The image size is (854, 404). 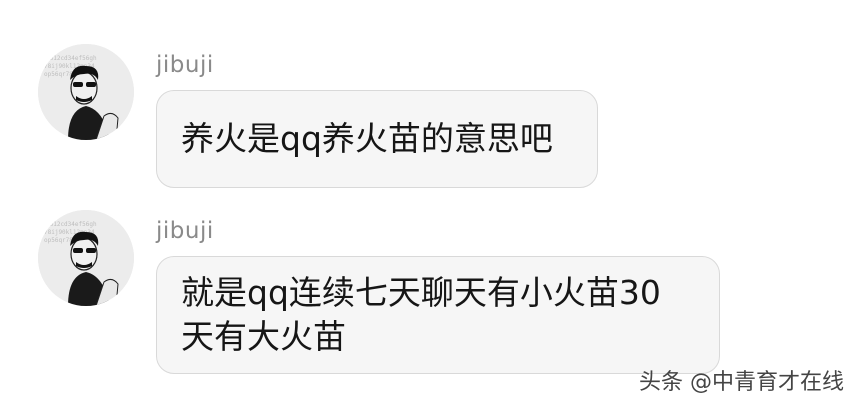 I want to click on message-bubble: 养火是qq养火苗的意思吧, so click(x=377, y=139).